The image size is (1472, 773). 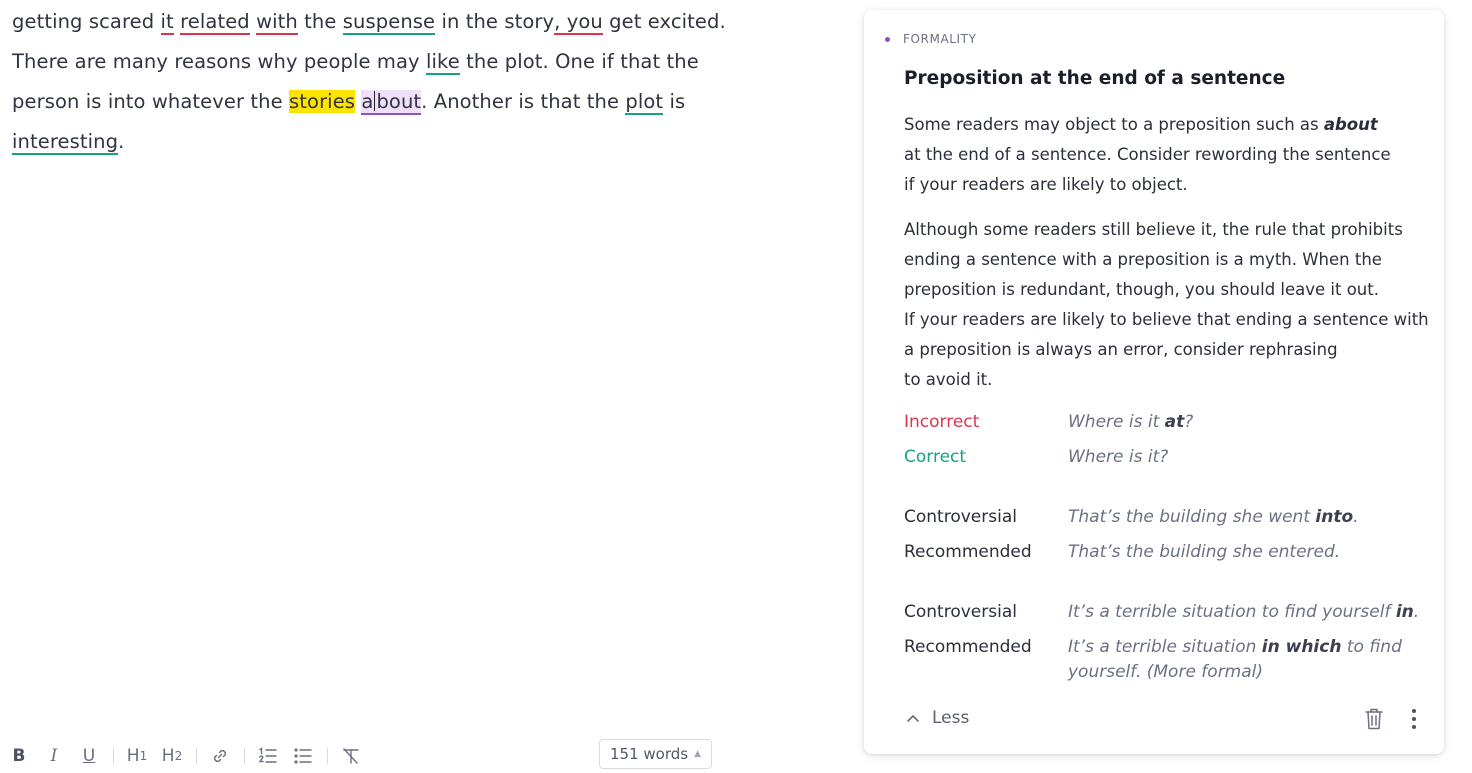 I want to click on text-line: if your readers are likely to object., so click(x=1046, y=184).